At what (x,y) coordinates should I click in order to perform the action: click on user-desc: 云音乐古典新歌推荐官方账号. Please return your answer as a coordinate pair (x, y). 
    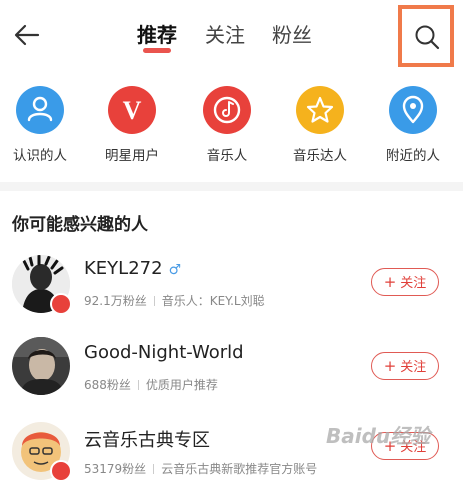
    Looking at the image, I should click on (239, 469).